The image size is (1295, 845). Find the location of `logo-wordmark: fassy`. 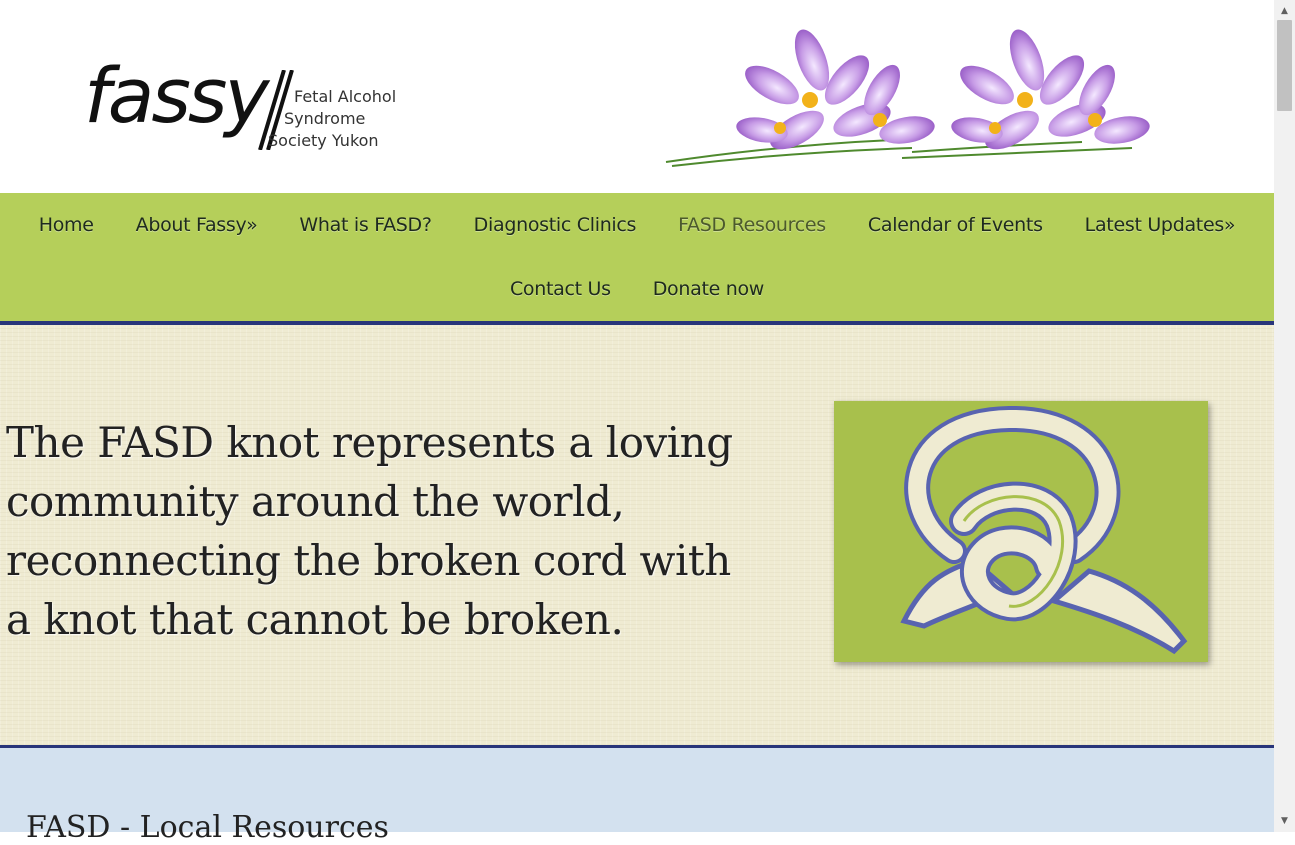

logo-wordmark: fassy is located at coordinates (176, 95).